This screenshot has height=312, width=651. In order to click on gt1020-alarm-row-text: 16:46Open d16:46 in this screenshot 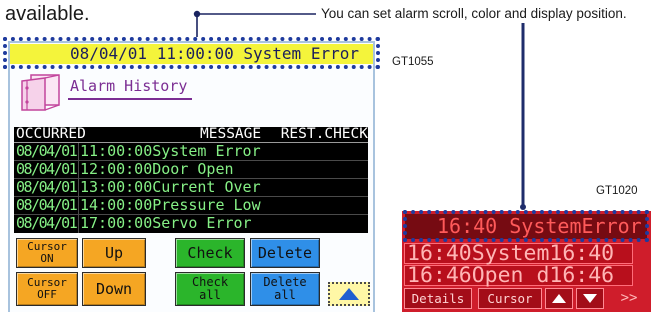, I will do `click(511, 275)`.